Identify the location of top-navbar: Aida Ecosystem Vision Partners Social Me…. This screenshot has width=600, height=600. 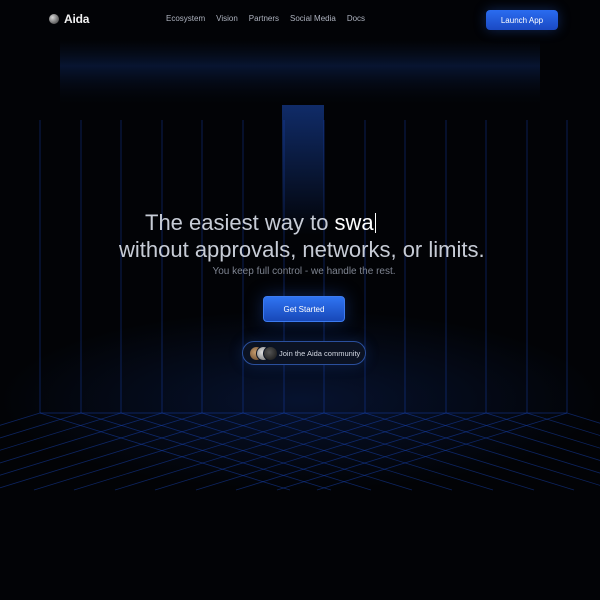
(300, 20).